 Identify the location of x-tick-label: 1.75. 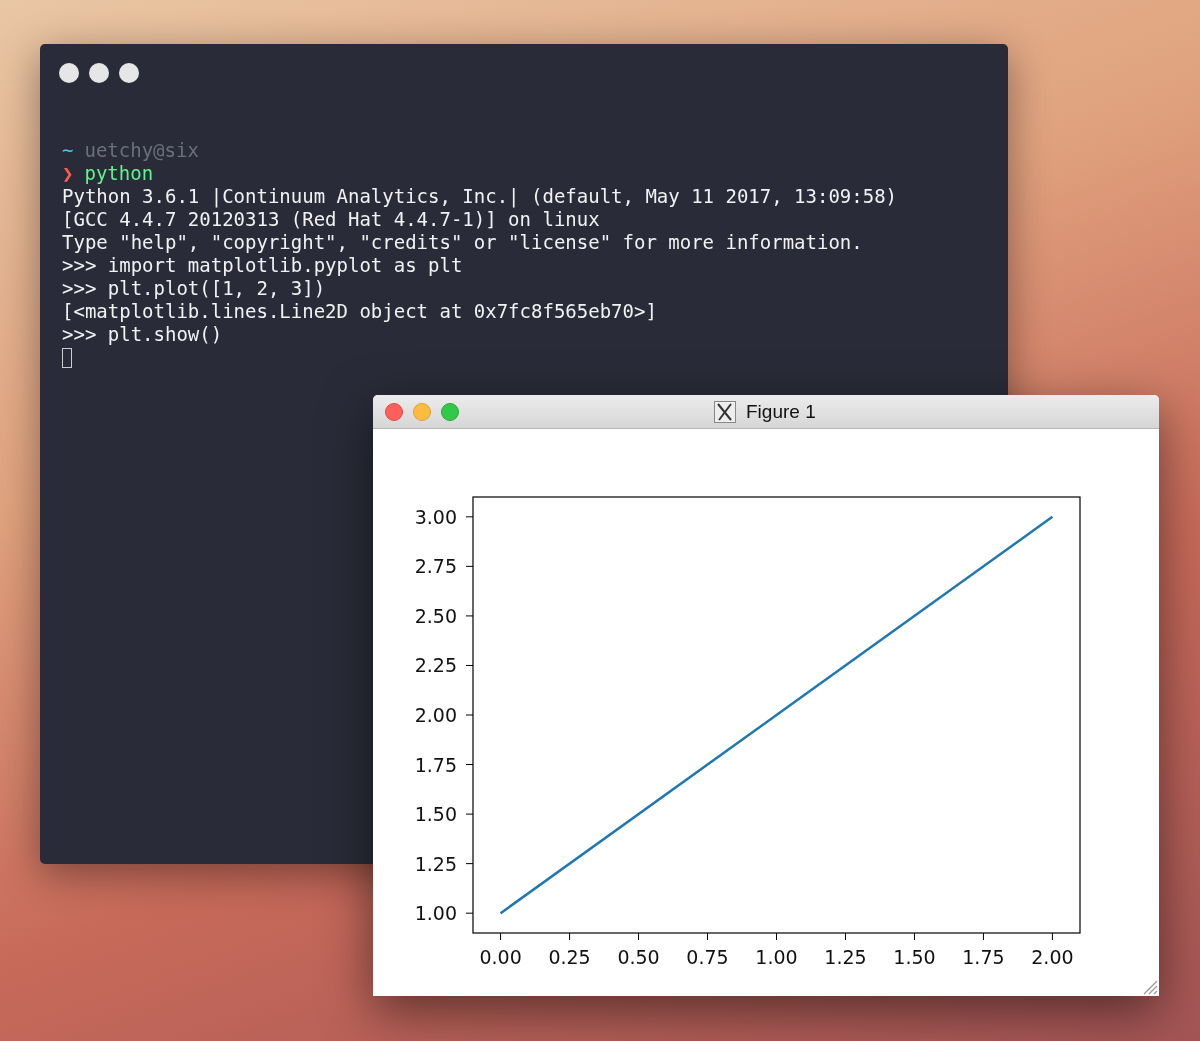
(983, 957).